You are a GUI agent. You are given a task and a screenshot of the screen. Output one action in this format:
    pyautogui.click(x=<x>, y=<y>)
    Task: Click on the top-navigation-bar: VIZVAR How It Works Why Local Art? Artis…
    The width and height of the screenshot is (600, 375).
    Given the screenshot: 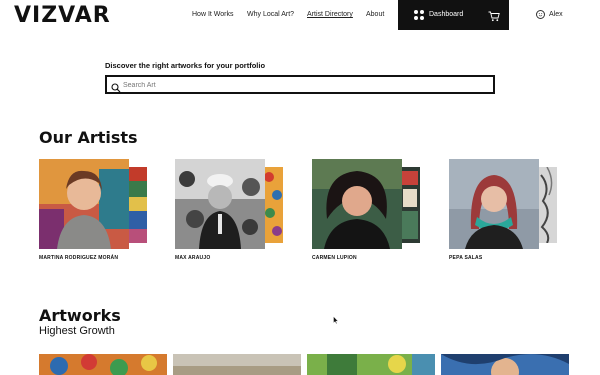 What is the action you would take?
    pyautogui.click(x=300, y=15)
    